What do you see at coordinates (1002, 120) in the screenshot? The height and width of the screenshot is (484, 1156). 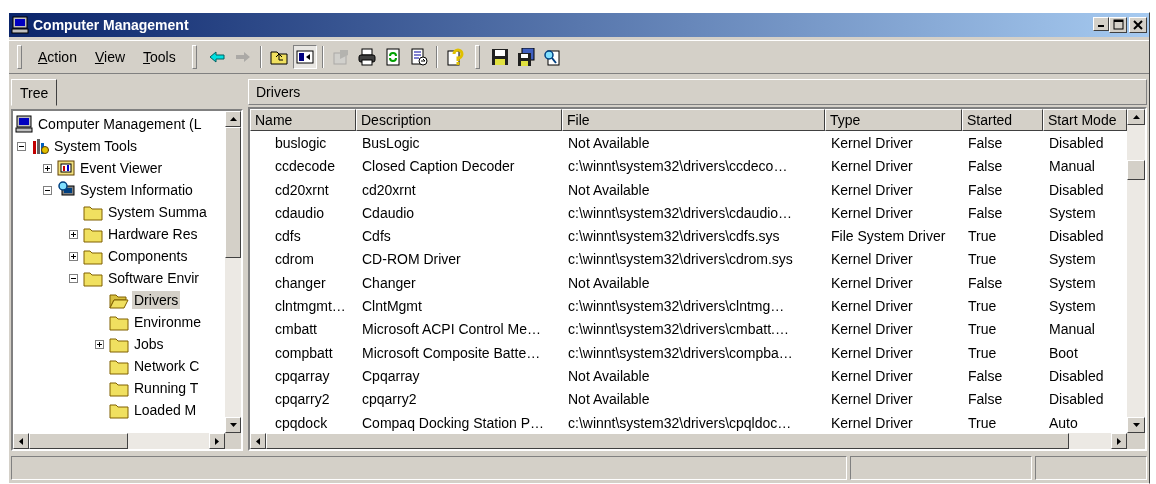 I see `column-header: Started` at bounding box center [1002, 120].